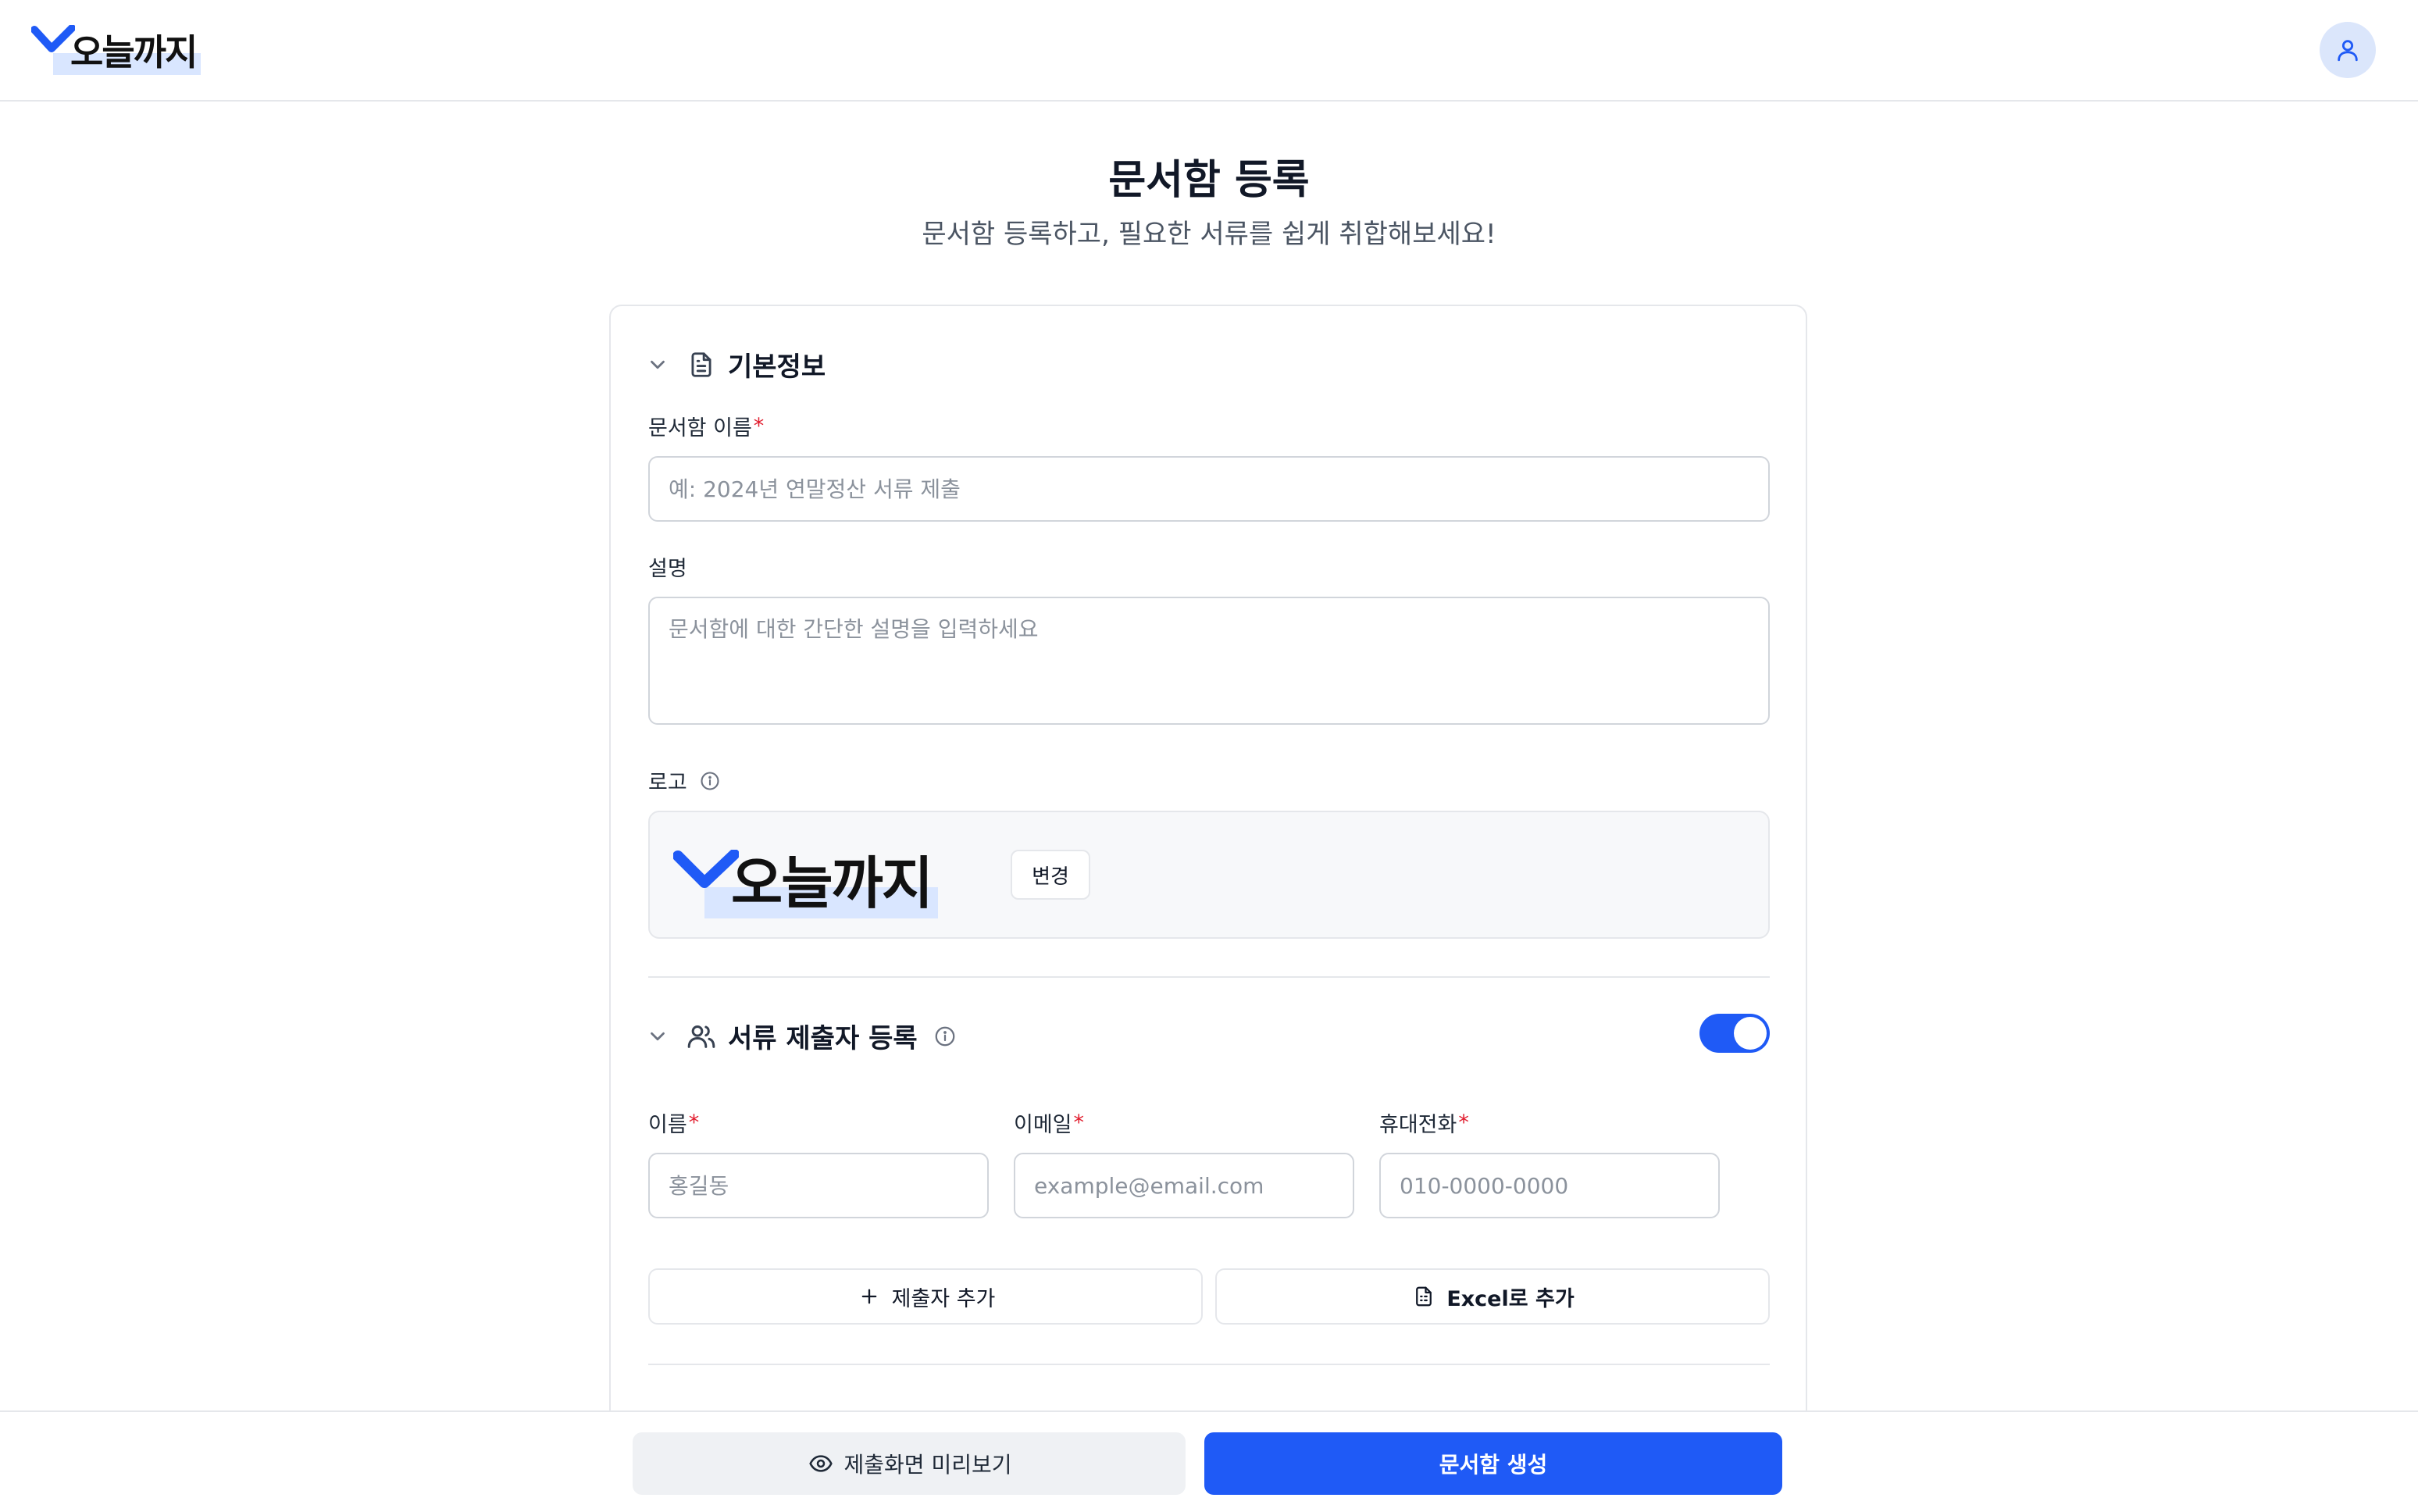 This screenshot has height=1512, width=2418. What do you see at coordinates (823, 1038) in the screenshot?
I see `submitters-title: 서류 제출자 등록` at bounding box center [823, 1038].